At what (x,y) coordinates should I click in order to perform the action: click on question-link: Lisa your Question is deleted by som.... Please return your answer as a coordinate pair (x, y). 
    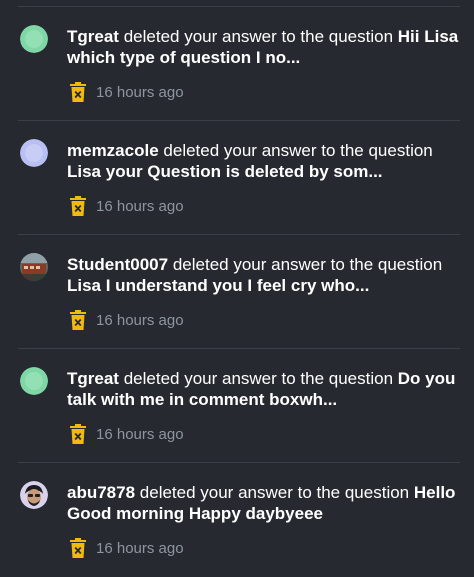
    Looking at the image, I should click on (225, 171).